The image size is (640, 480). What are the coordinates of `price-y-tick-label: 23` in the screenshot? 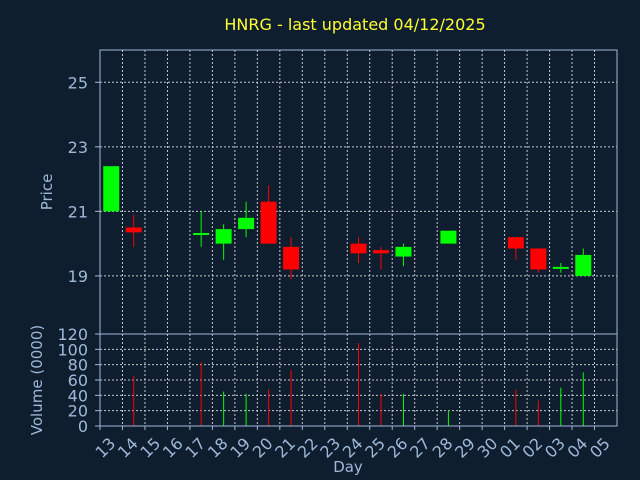 It's located at (78, 147).